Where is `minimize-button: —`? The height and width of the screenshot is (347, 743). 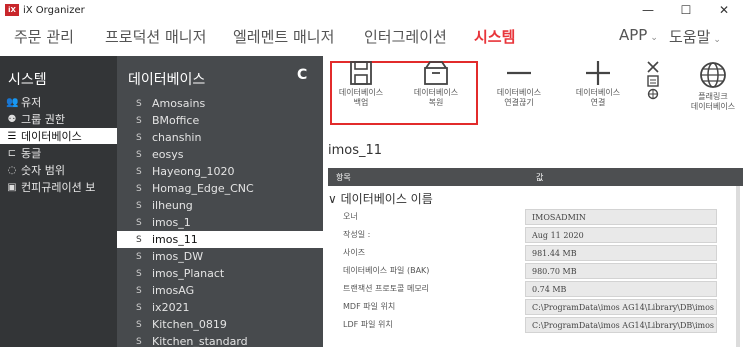 minimize-button: — is located at coordinates (648, 10).